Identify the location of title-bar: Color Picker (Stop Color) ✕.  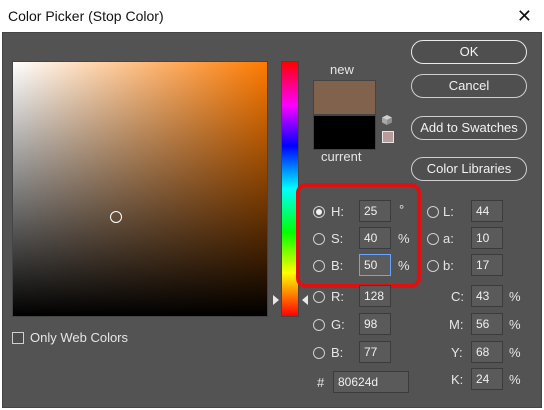
(272, 16).